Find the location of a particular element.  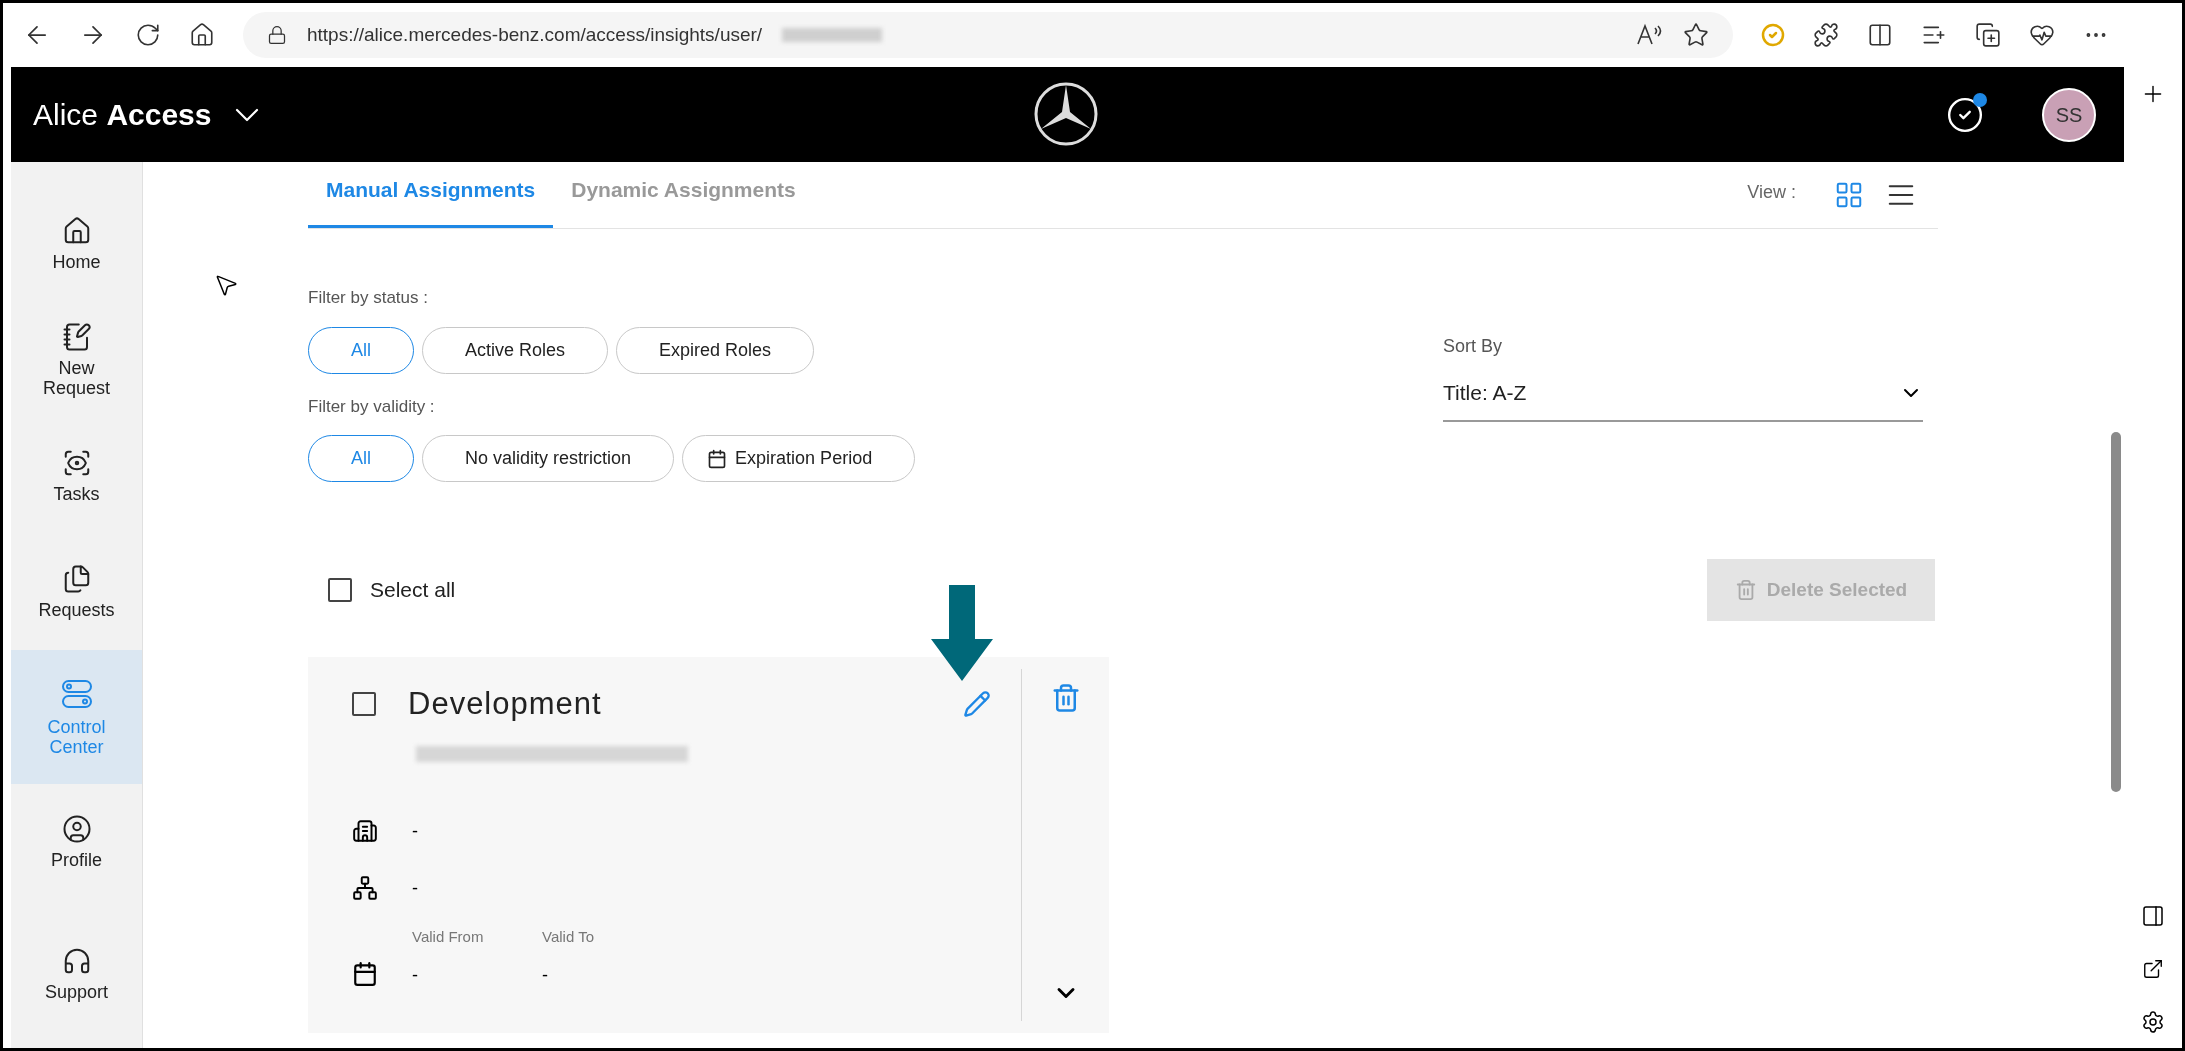

home-icon is located at coordinates (202, 35).